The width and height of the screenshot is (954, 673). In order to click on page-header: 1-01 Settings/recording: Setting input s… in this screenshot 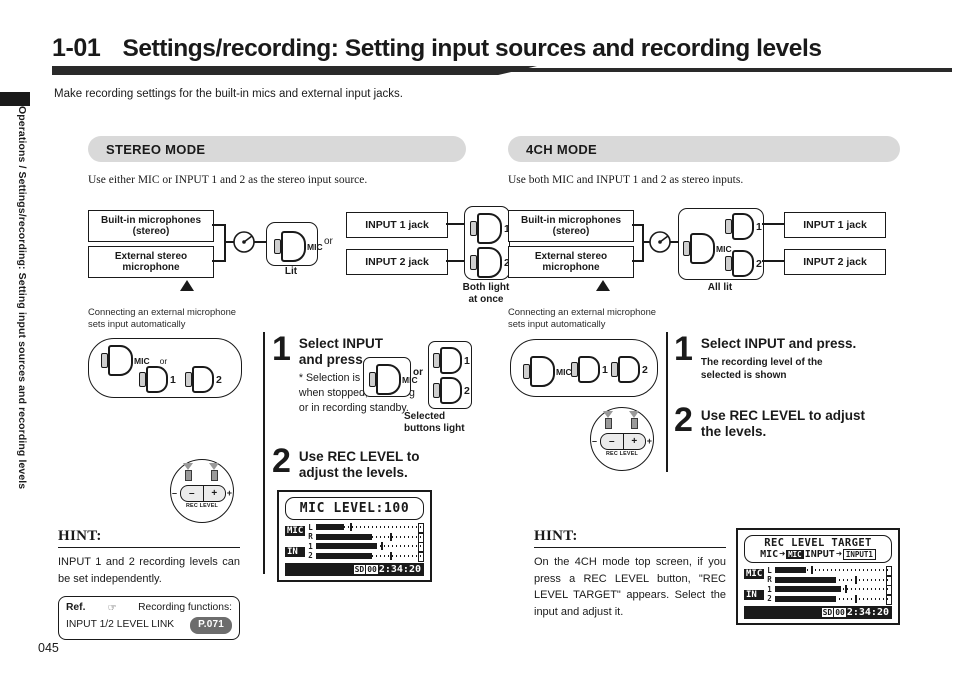, I will do `click(503, 48)`.